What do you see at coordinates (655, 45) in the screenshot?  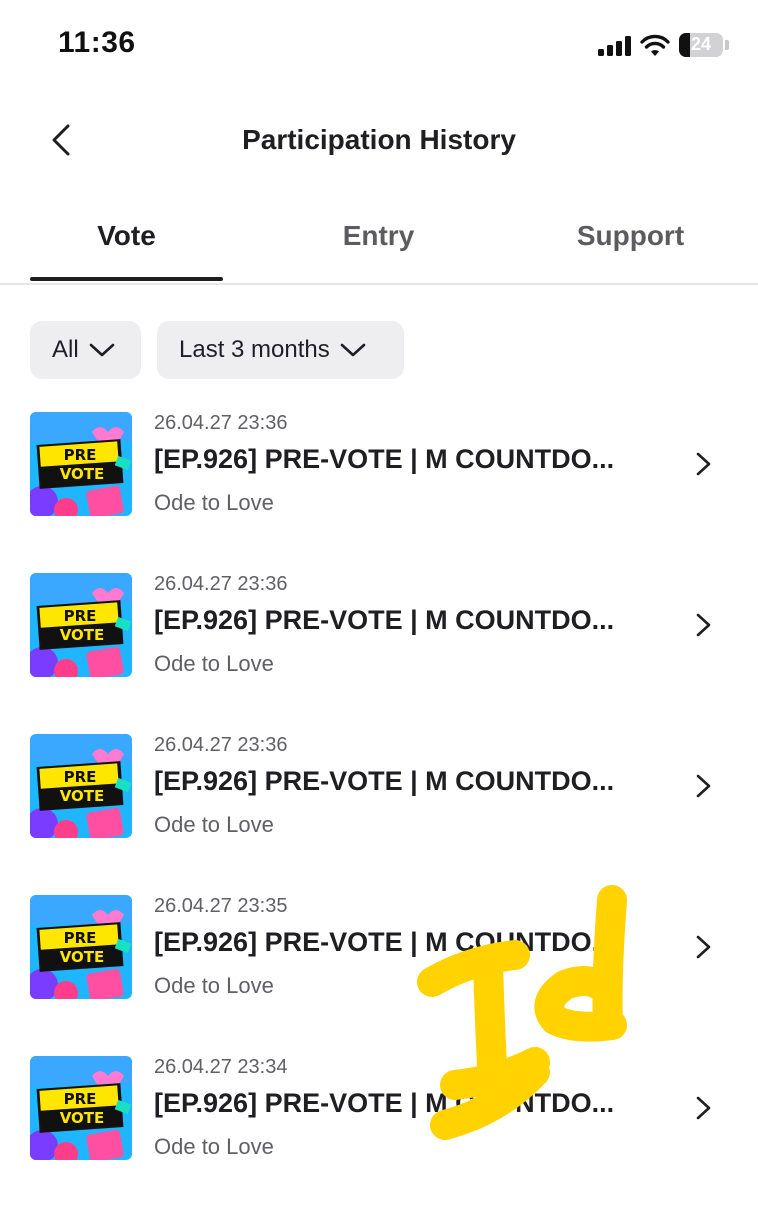 I see `wifi-icon` at bounding box center [655, 45].